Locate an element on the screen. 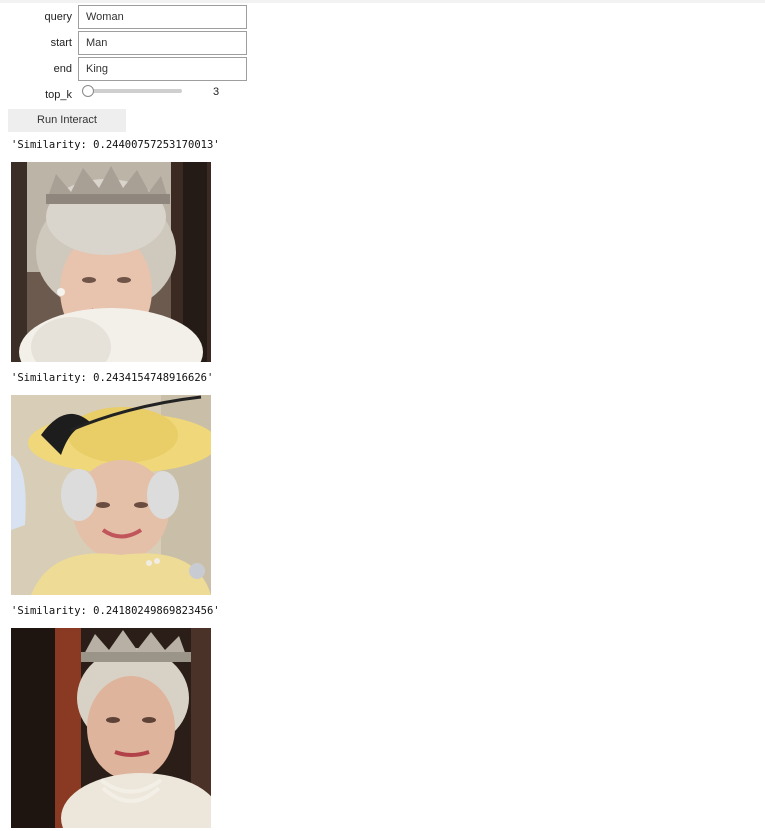 This screenshot has width=765, height=831. start-input is located at coordinates (162, 43).